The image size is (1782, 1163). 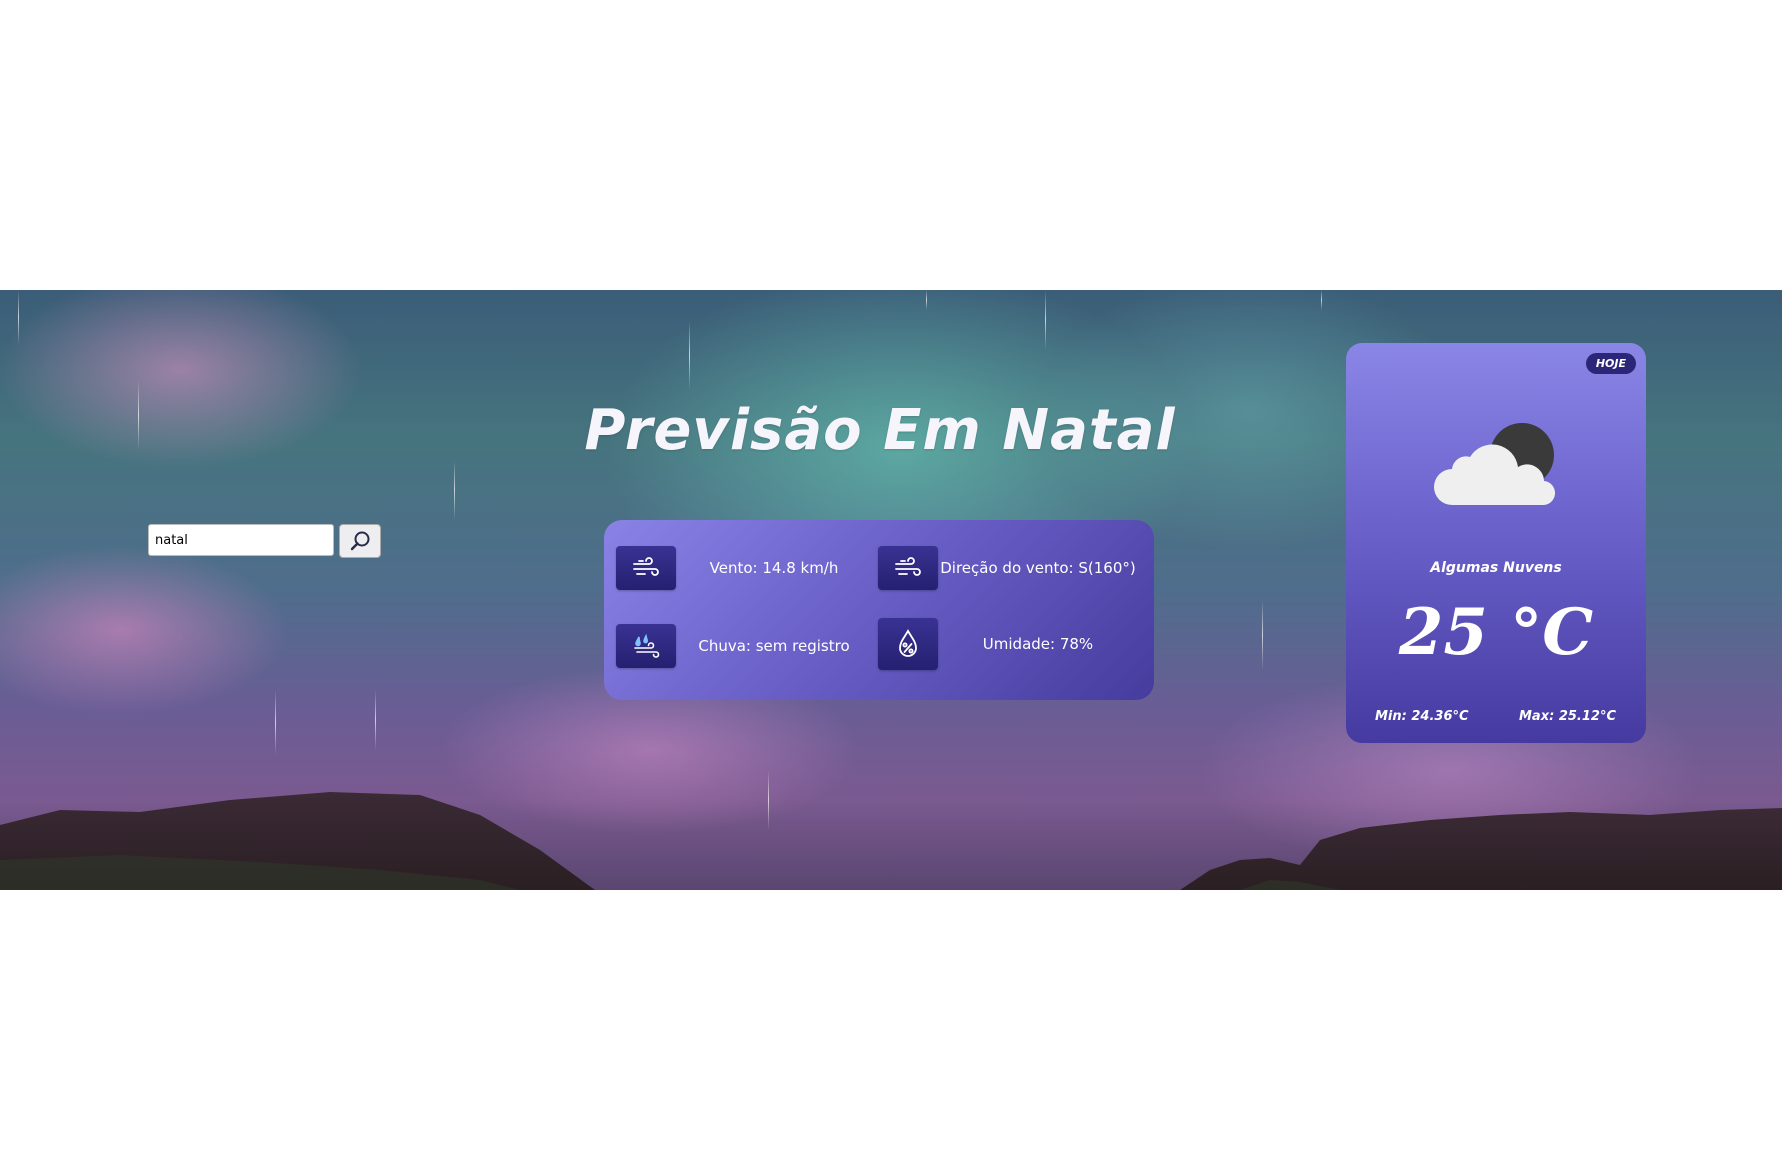 I want to click on rain-item: Chuva: sem registro, so click(x=744, y=646).